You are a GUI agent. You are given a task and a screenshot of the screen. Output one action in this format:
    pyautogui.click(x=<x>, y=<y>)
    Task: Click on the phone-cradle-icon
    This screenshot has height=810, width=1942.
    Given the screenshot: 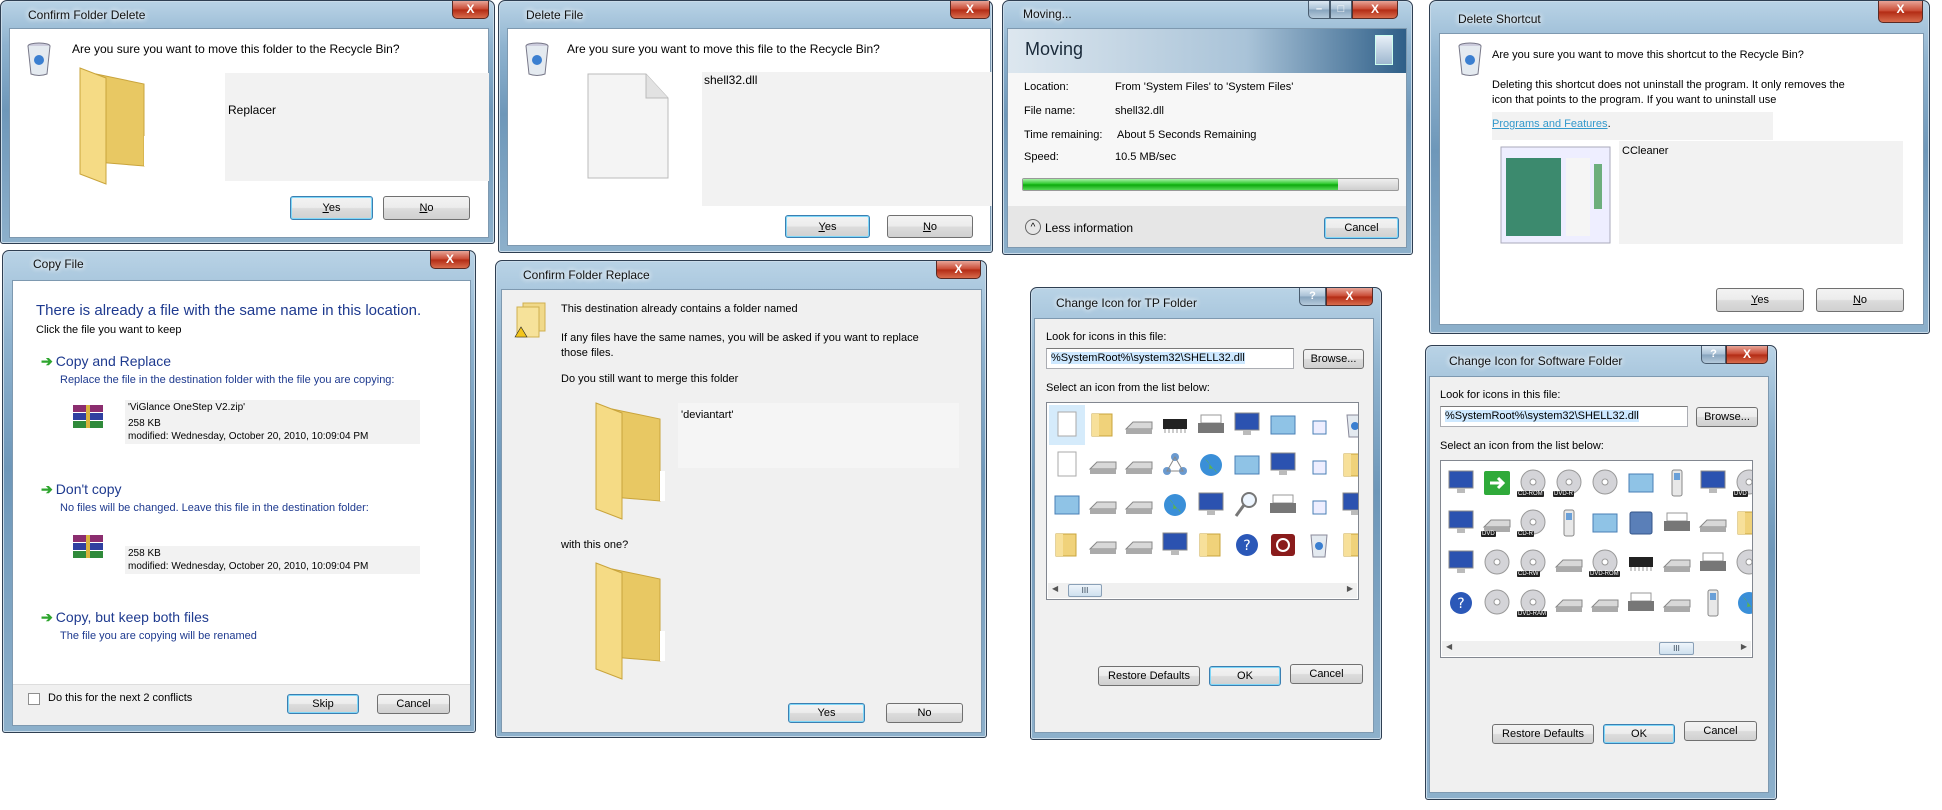 What is the action you would take?
    pyautogui.click(x=1569, y=523)
    